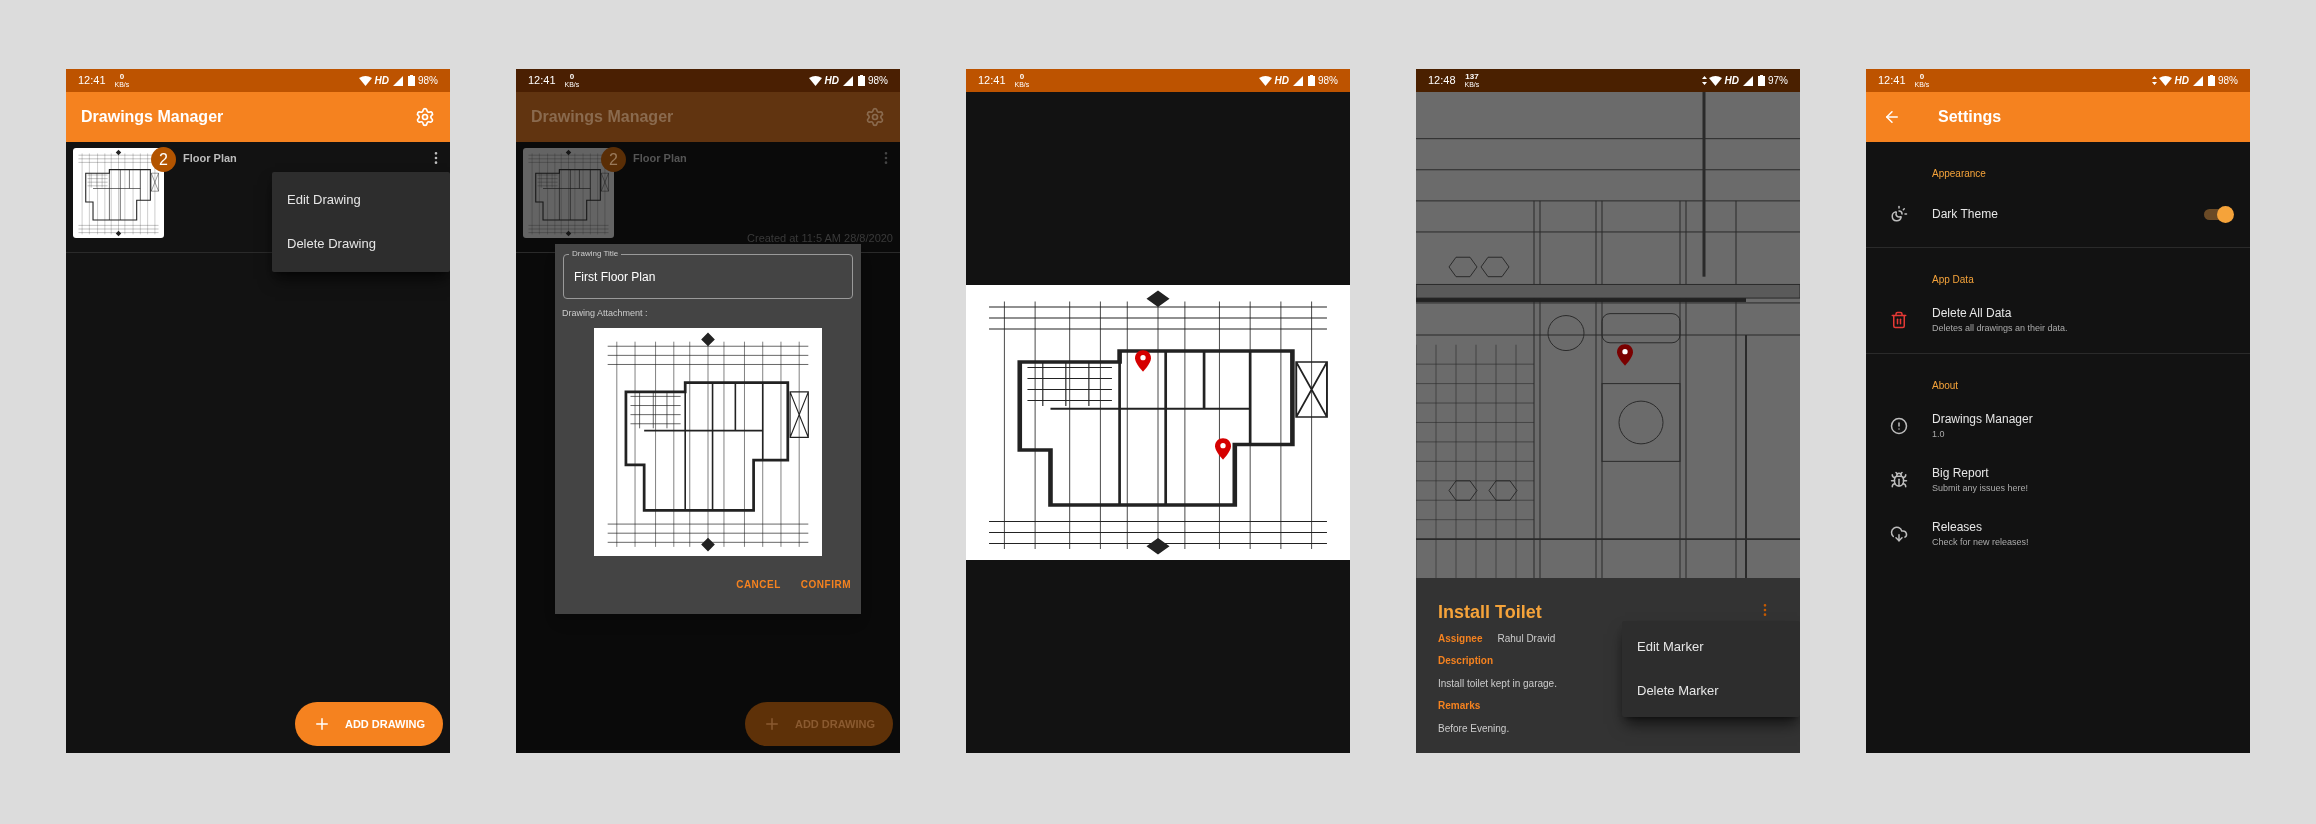  What do you see at coordinates (595, 254) in the screenshot?
I see `field-label: Drawing Title` at bounding box center [595, 254].